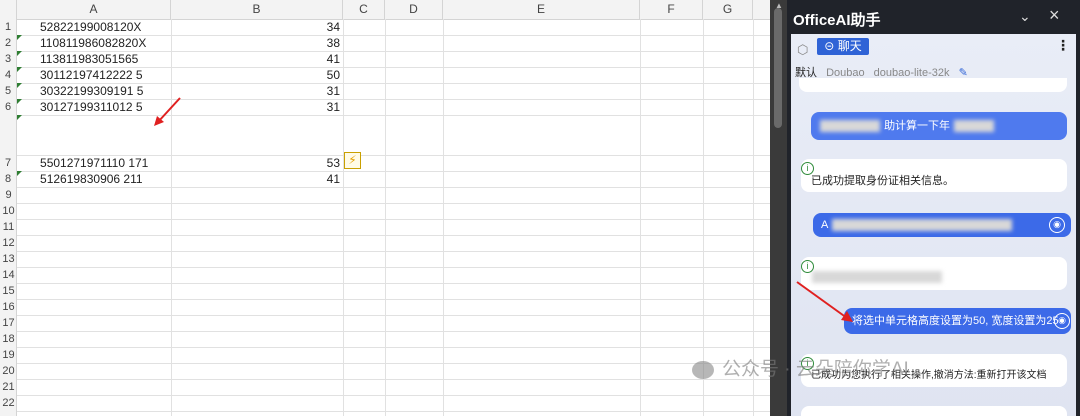 Image resolution: width=1080 pixels, height=420 pixels. What do you see at coordinates (89, 59) in the screenshot?
I see `cell-a3: 113811983051565` at bounding box center [89, 59].